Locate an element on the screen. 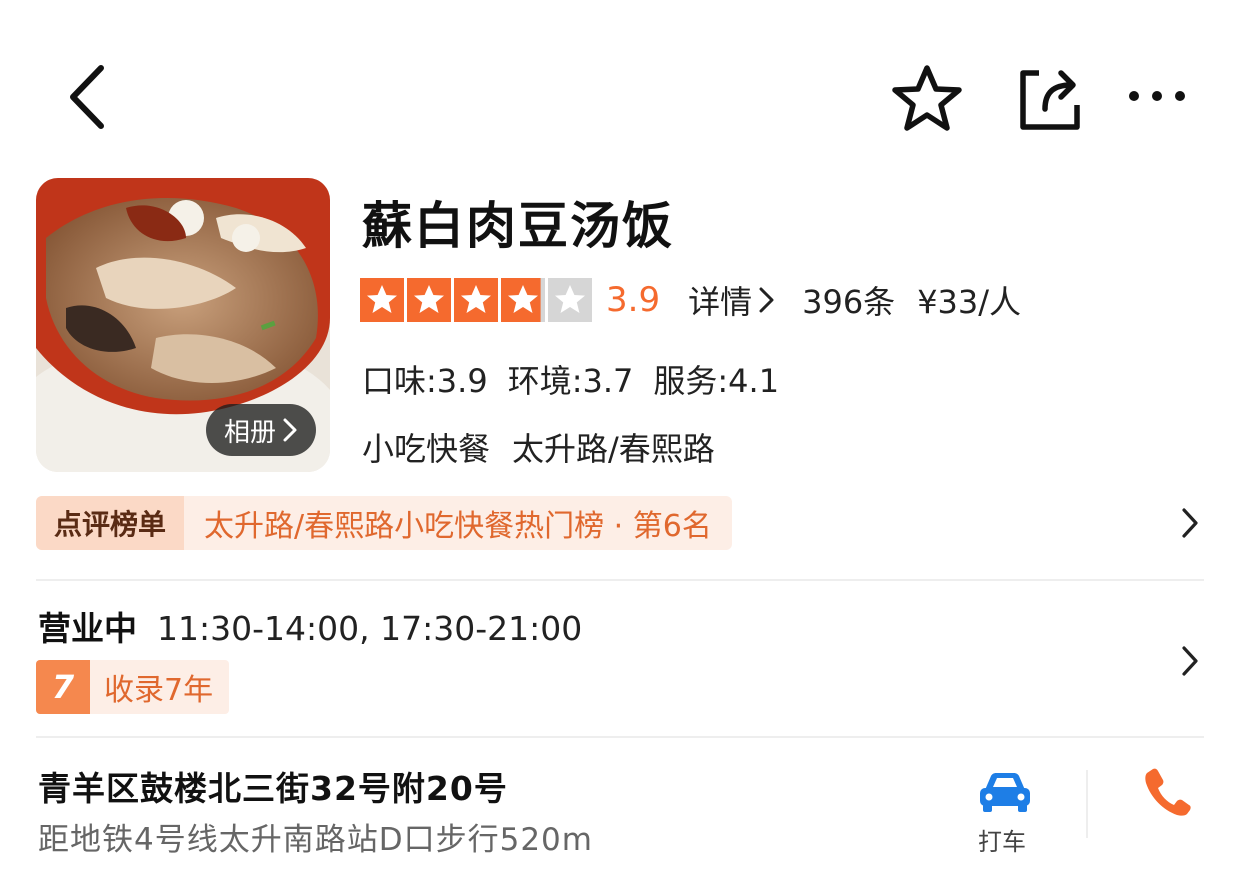 Image resolution: width=1242 pixels, height=870 pixels. ranking-text: 太升路/春熙路小吃快餐热门榜 · 第6名 is located at coordinates (458, 526).